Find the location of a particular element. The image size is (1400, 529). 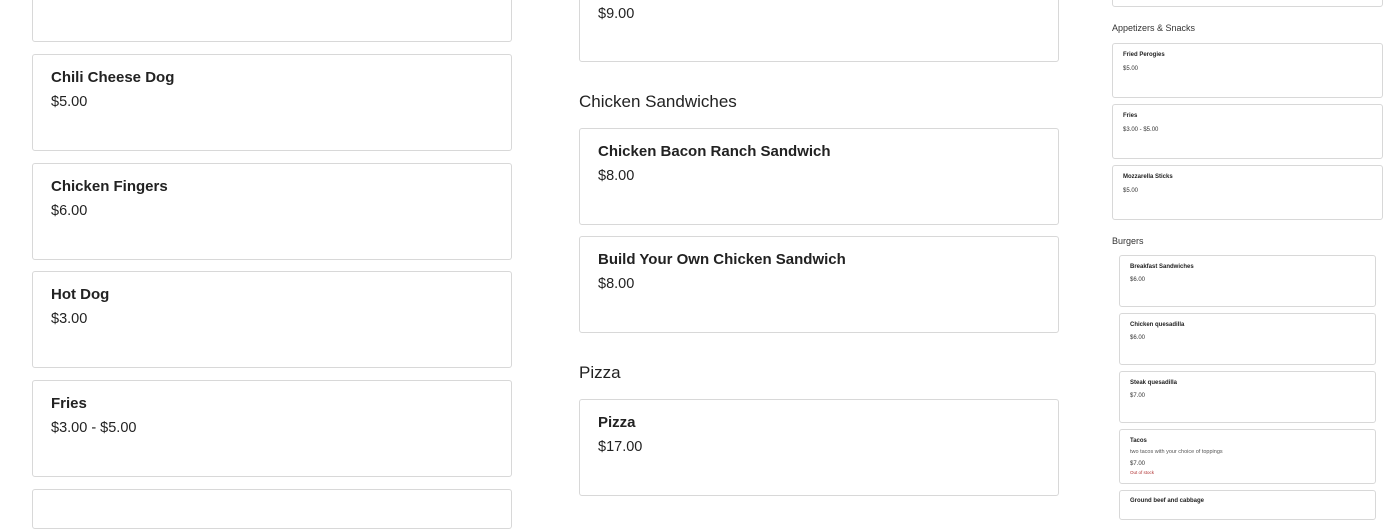

item-price: $3.00 is located at coordinates (69, 319).